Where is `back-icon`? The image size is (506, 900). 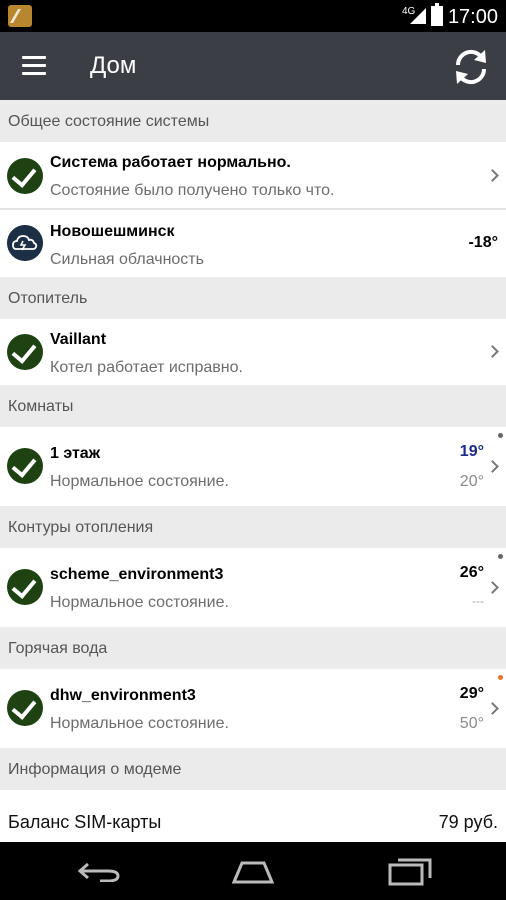
back-icon is located at coordinates (99, 871).